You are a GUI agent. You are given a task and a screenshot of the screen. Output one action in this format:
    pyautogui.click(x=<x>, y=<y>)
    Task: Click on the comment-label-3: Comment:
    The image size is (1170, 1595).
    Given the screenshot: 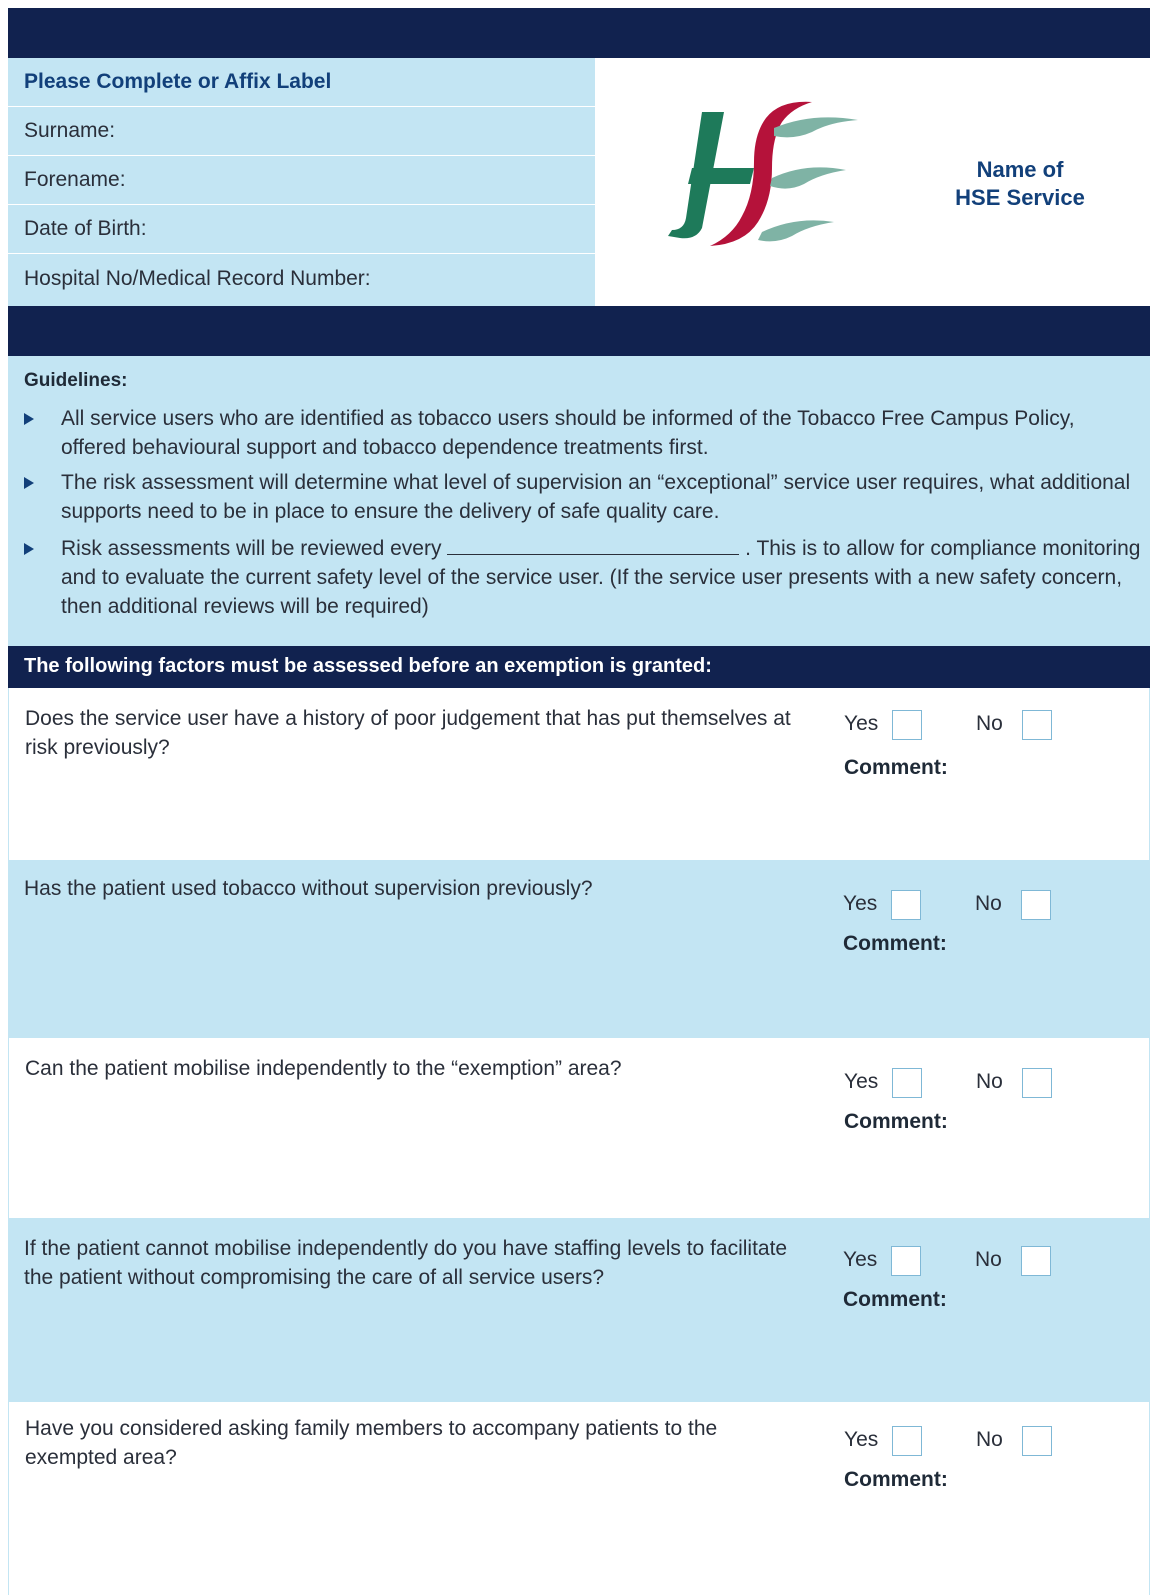 What is the action you would take?
    pyautogui.click(x=896, y=1121)
    